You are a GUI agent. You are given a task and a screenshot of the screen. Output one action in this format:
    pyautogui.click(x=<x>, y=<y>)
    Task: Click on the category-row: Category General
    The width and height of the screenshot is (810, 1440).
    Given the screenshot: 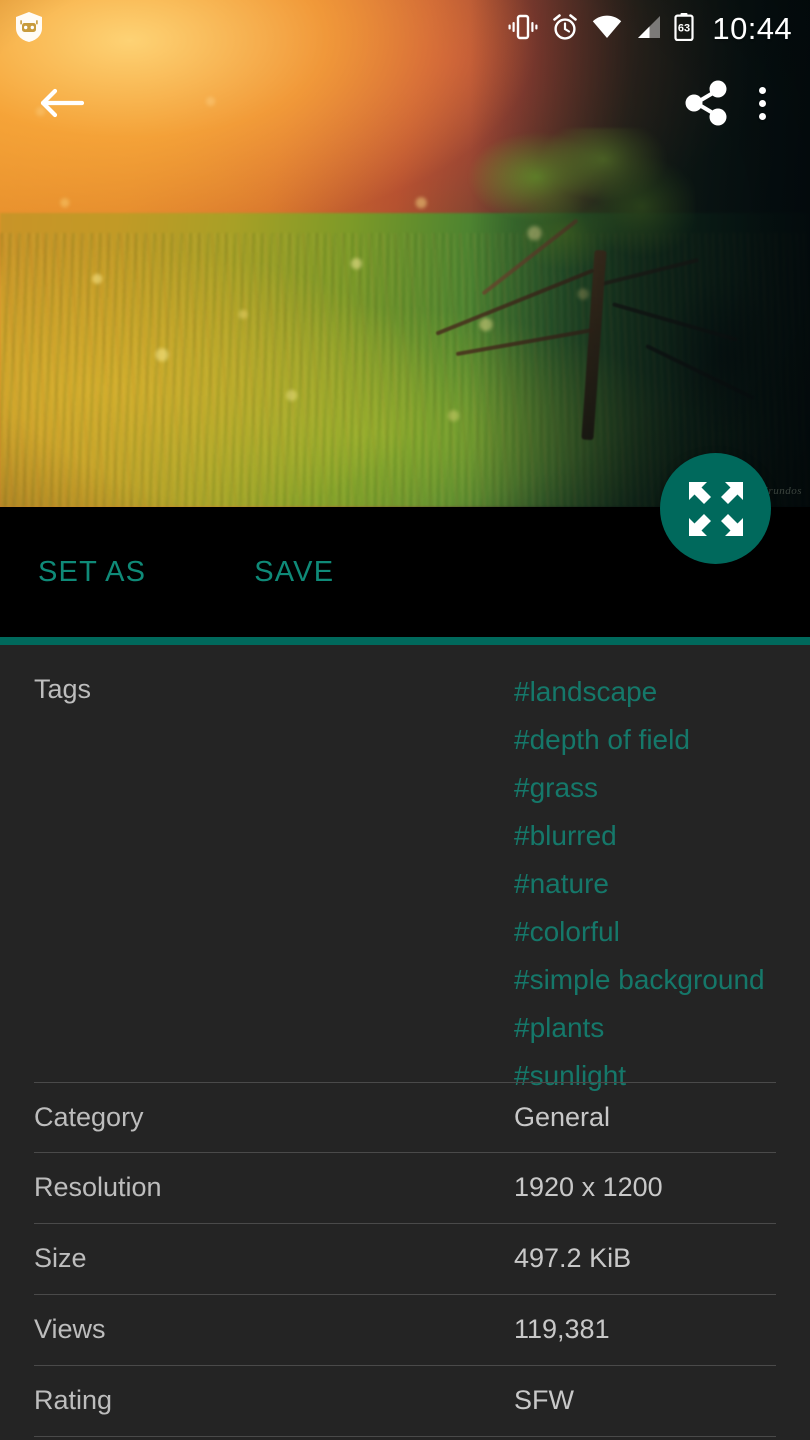 What is the action you would take?
    pyautogui.click(x=405, y=1118)
    